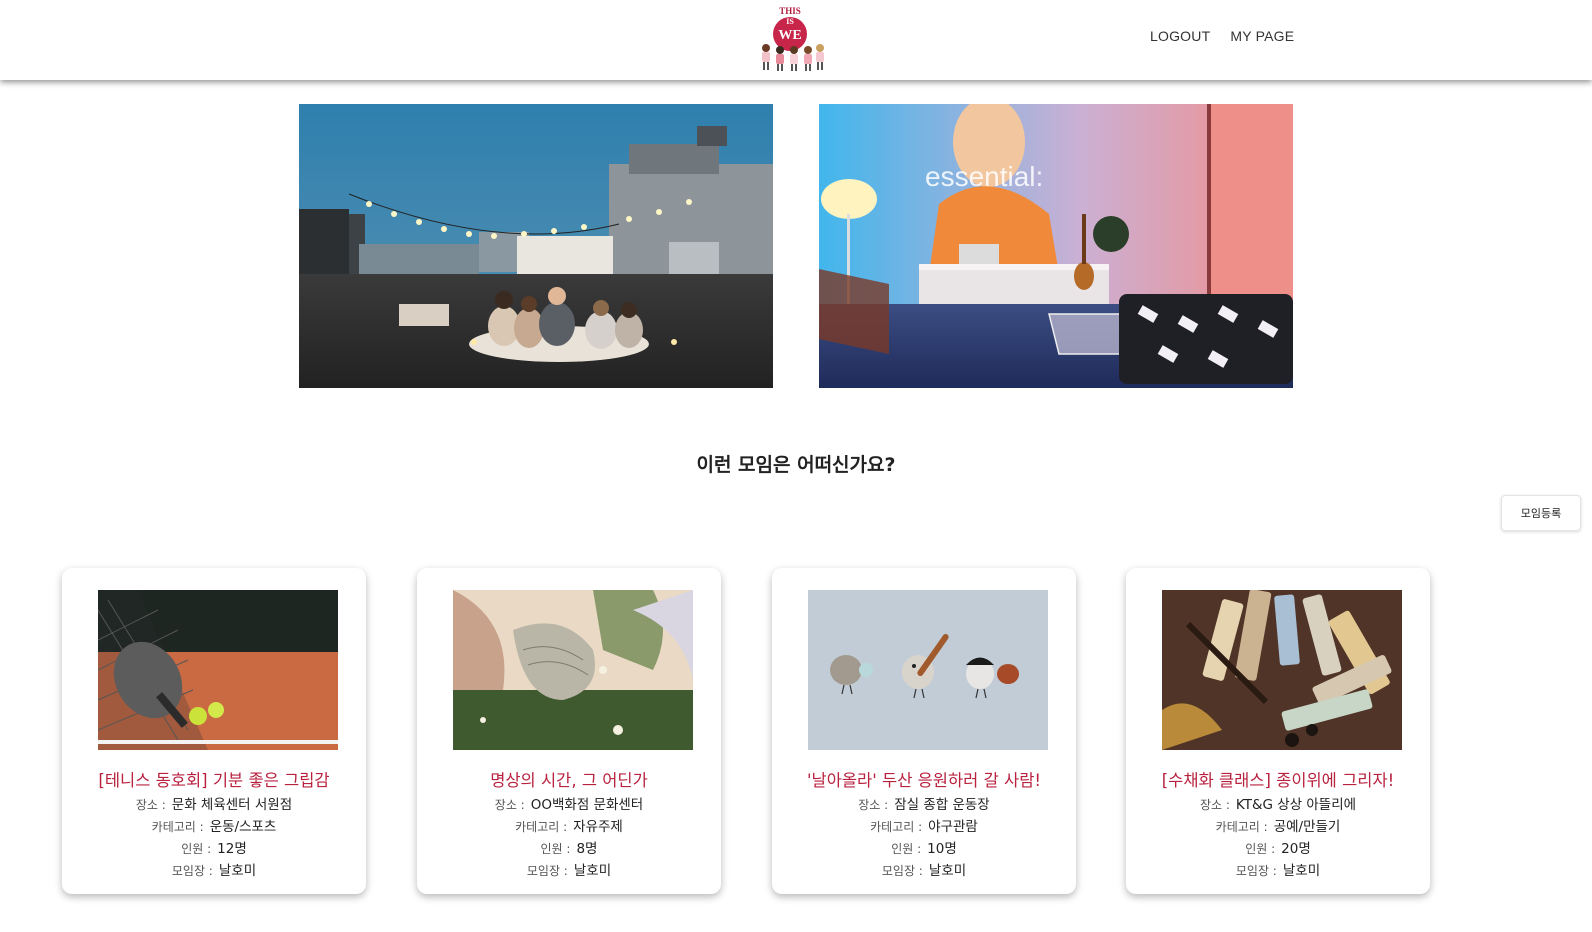  I want to click on place-value: OO백화점 문화센터, so click(587, 805).